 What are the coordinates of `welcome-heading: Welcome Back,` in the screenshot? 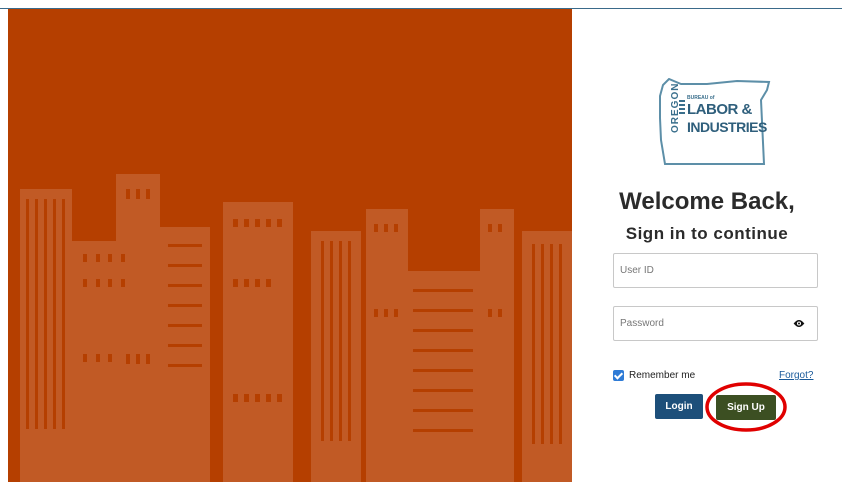 It's located at (707, 201).